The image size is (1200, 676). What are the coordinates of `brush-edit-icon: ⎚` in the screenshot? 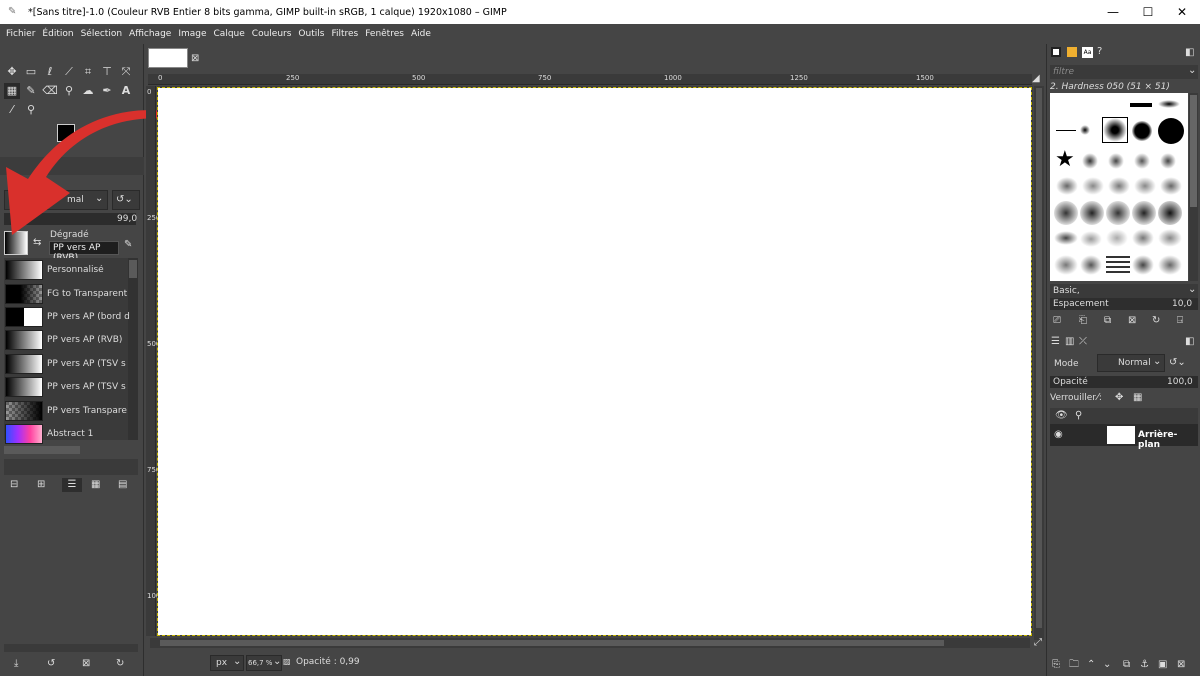 It's located at (1057, 321).